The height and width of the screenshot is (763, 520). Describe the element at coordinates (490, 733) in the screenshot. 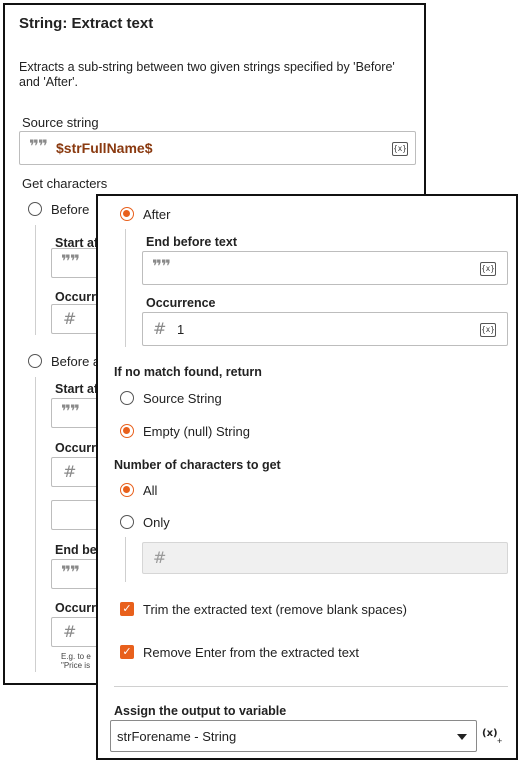

I see `variable-icon: (x)` at that location.